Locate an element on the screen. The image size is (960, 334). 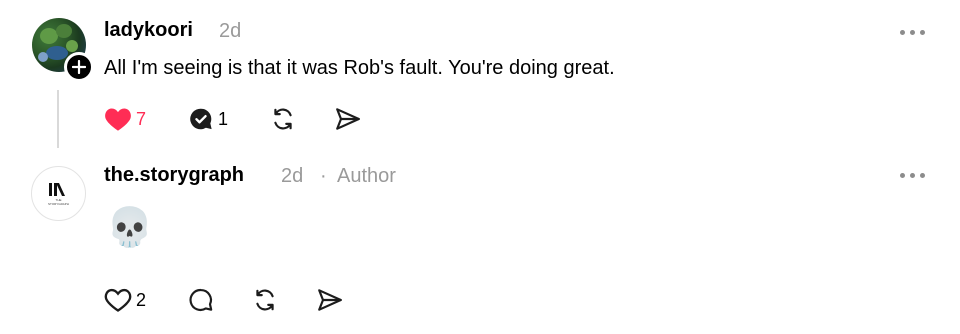
reply-button: 1 is located at coordinates (208, 119).